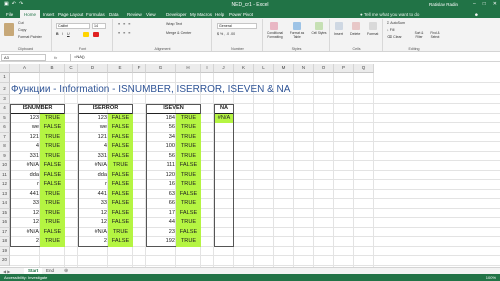 Image resolution: width=500 pixels, height=281 pixels. Describe the element at coordinates (25, 176) in the screenshot. I see `value-cell: dda` at that location.